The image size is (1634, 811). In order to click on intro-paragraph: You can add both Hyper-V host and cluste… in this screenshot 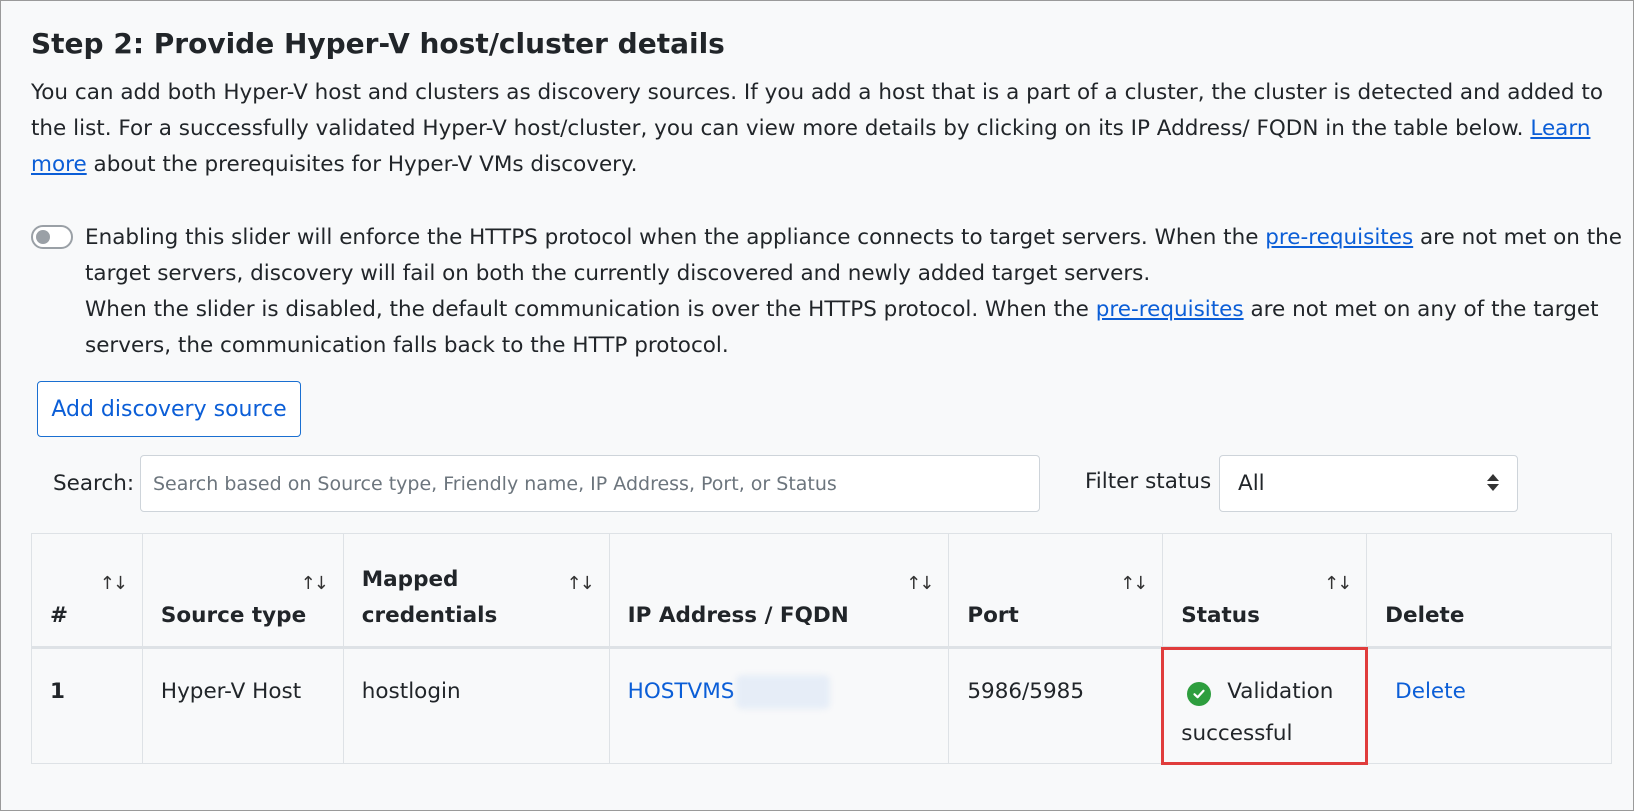, I will do `click(826, 129)`.